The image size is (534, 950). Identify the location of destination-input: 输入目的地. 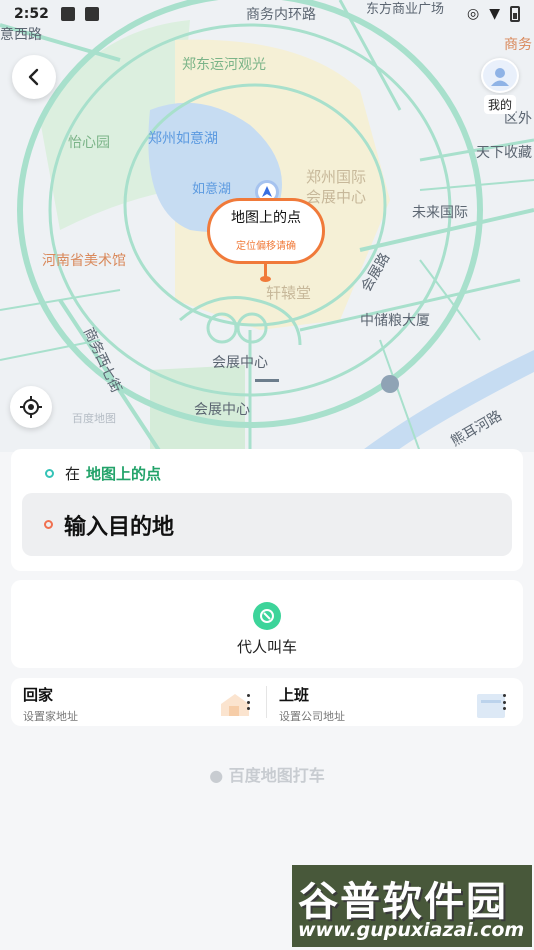
(267, 524).